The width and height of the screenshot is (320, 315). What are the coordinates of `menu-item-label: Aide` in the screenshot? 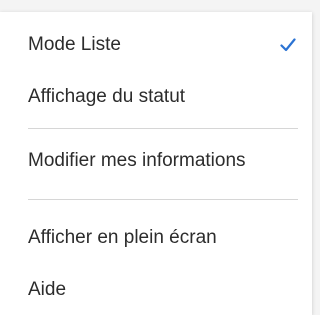 It's located at (47, 289).